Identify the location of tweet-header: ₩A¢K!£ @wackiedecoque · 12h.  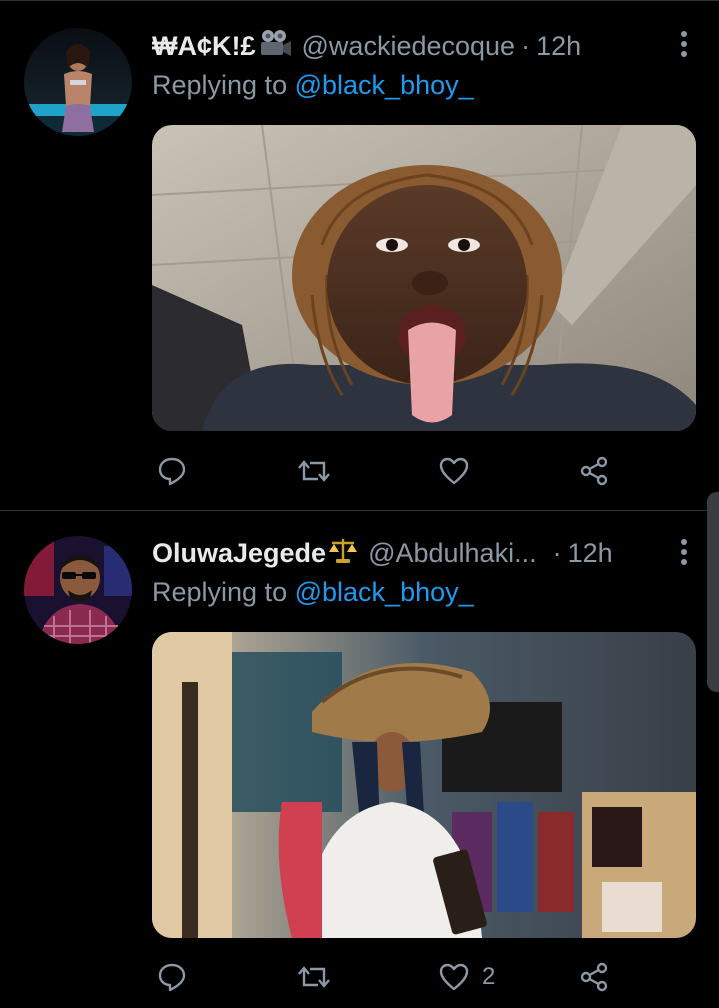
(423, 46).